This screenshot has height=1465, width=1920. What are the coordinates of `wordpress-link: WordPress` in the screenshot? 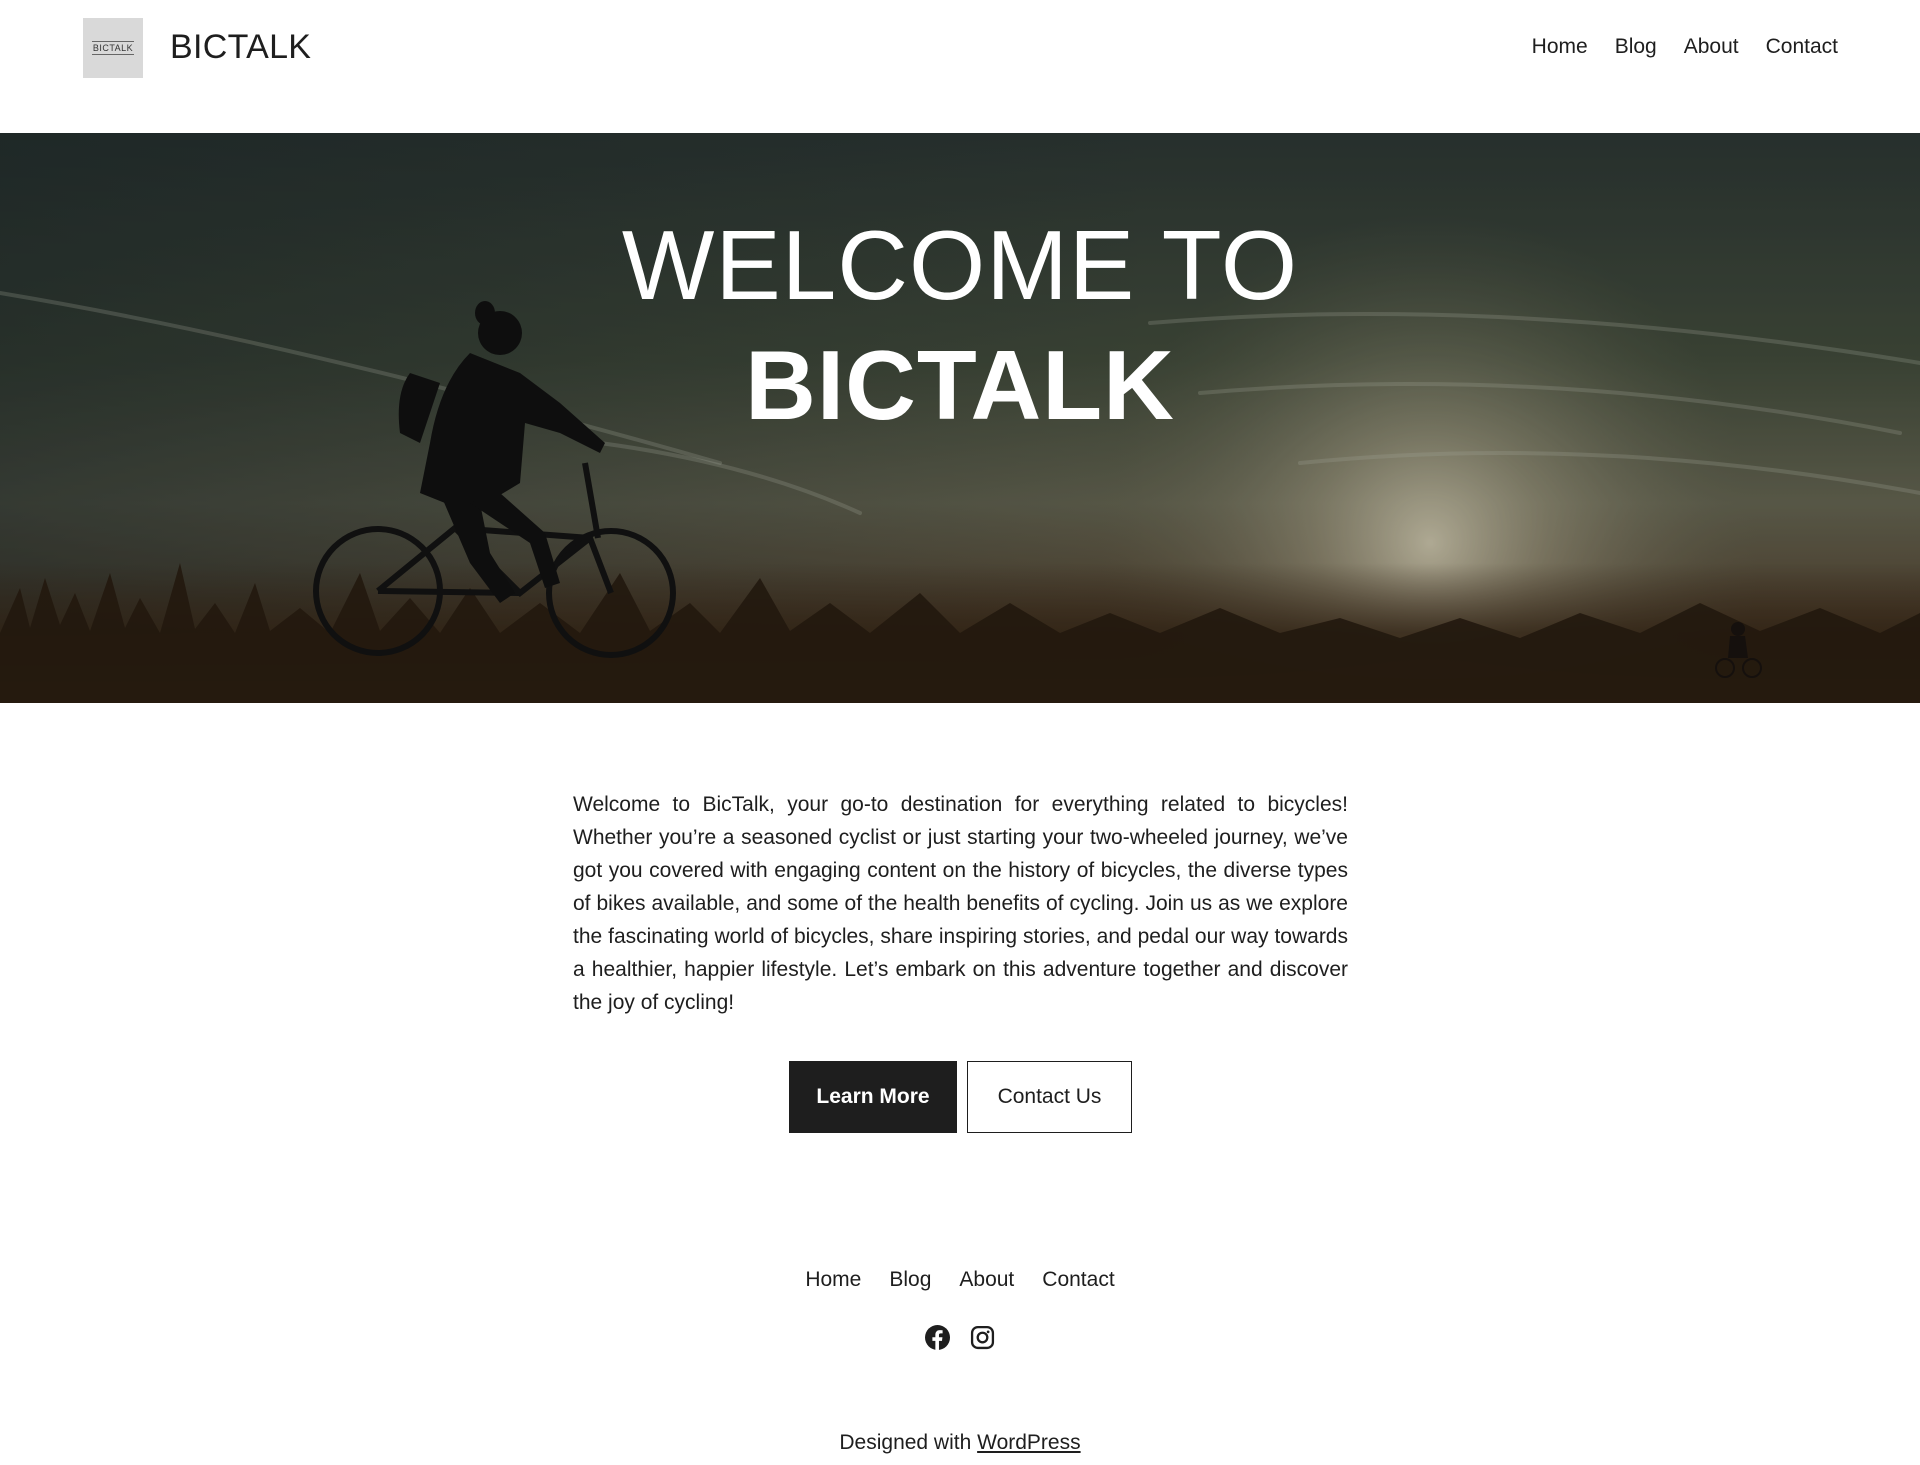 It's located at (1028, 1442).